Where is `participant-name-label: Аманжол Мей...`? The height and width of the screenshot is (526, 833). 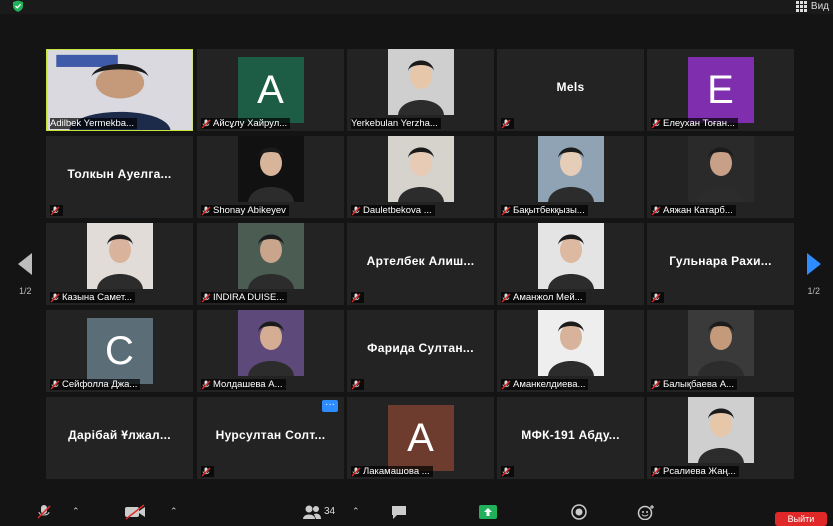
participant-name-label: Аманжол Мей... is located at coordinates (548, 297).